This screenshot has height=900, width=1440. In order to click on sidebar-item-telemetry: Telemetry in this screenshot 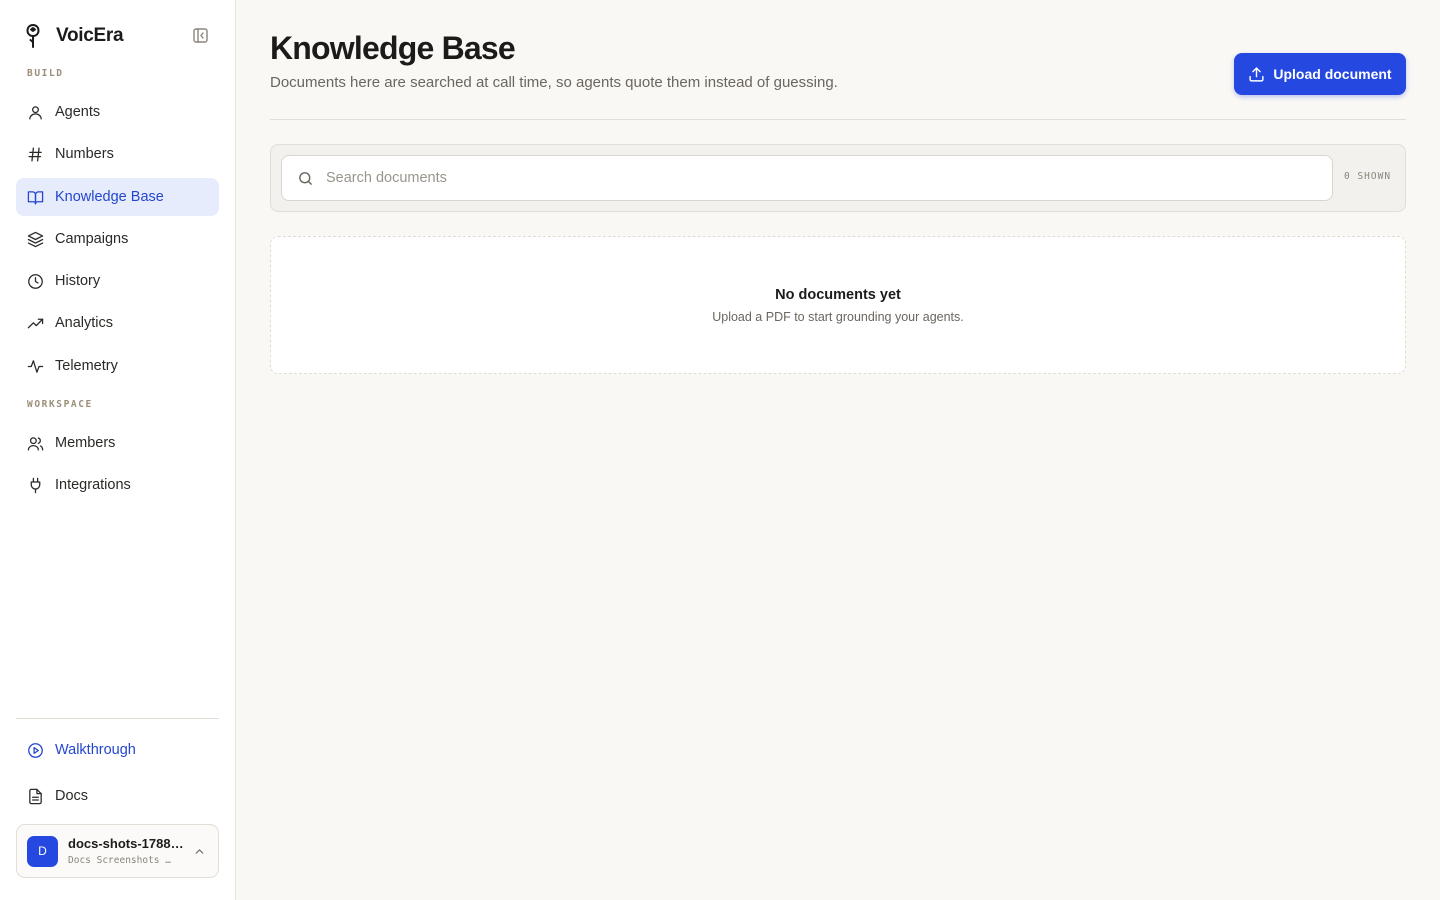, I will do `click(117, 366)`.